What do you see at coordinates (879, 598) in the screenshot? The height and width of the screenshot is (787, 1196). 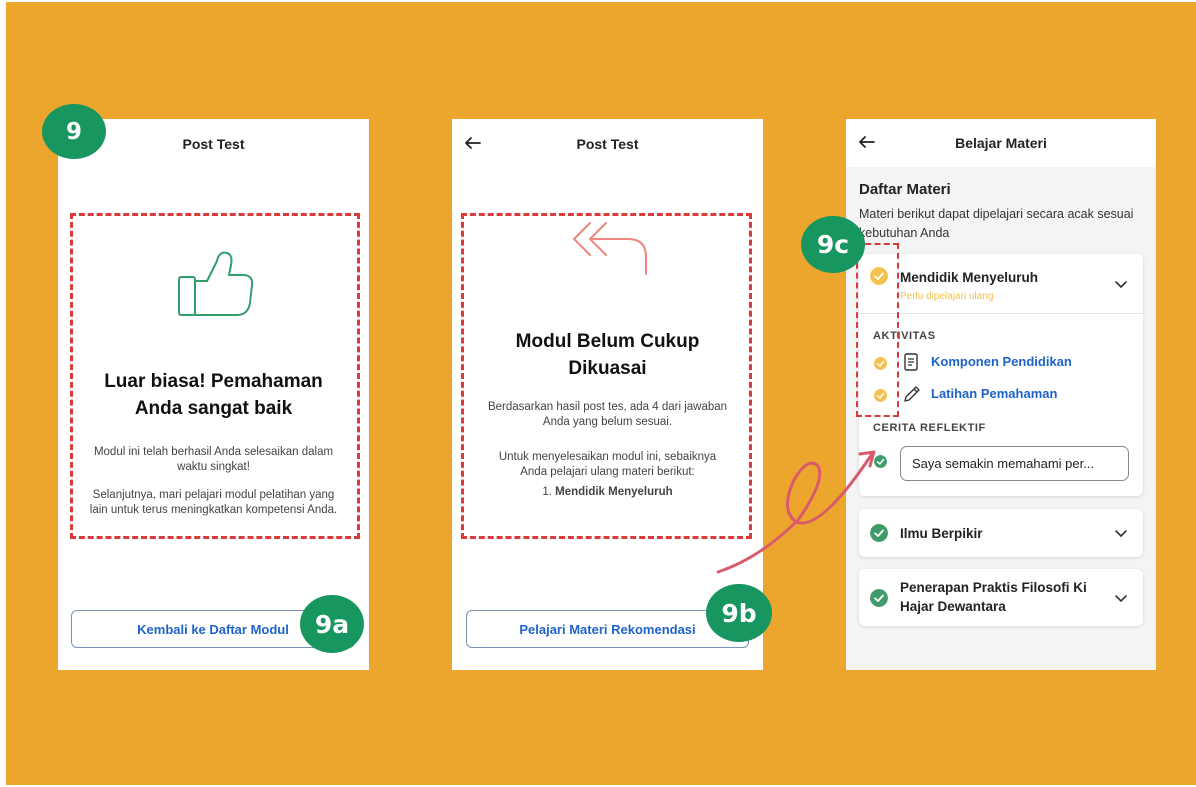 I see `check-circle-icon` at bounding box center [879, 598].